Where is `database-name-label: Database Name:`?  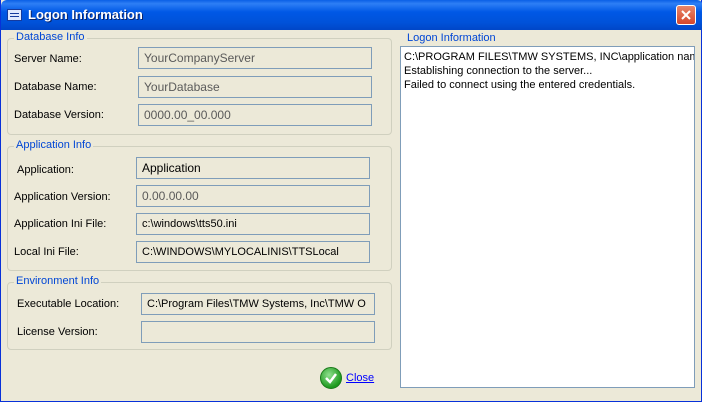 database-name-label: Database Name: is located at coordinates (55, 87).